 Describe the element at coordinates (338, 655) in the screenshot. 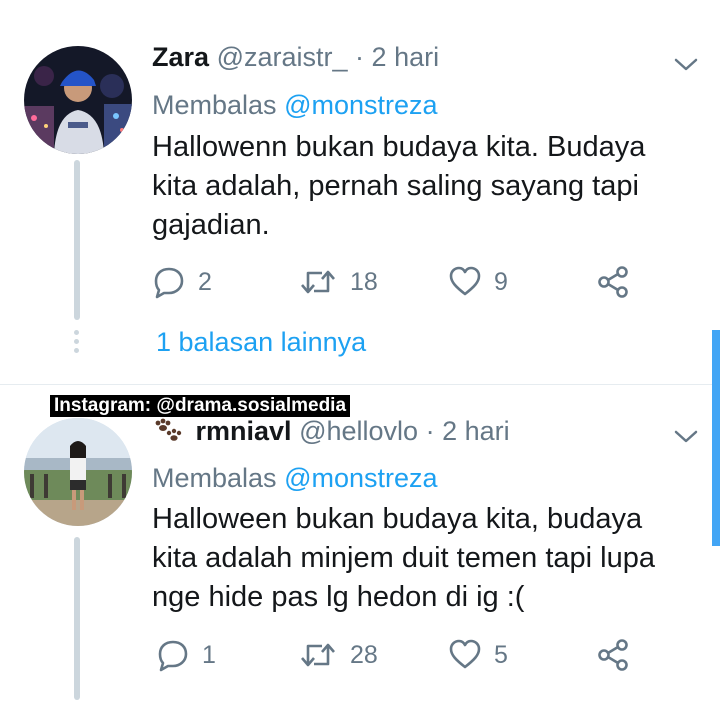

I see `retweet-button: 28` at that location.